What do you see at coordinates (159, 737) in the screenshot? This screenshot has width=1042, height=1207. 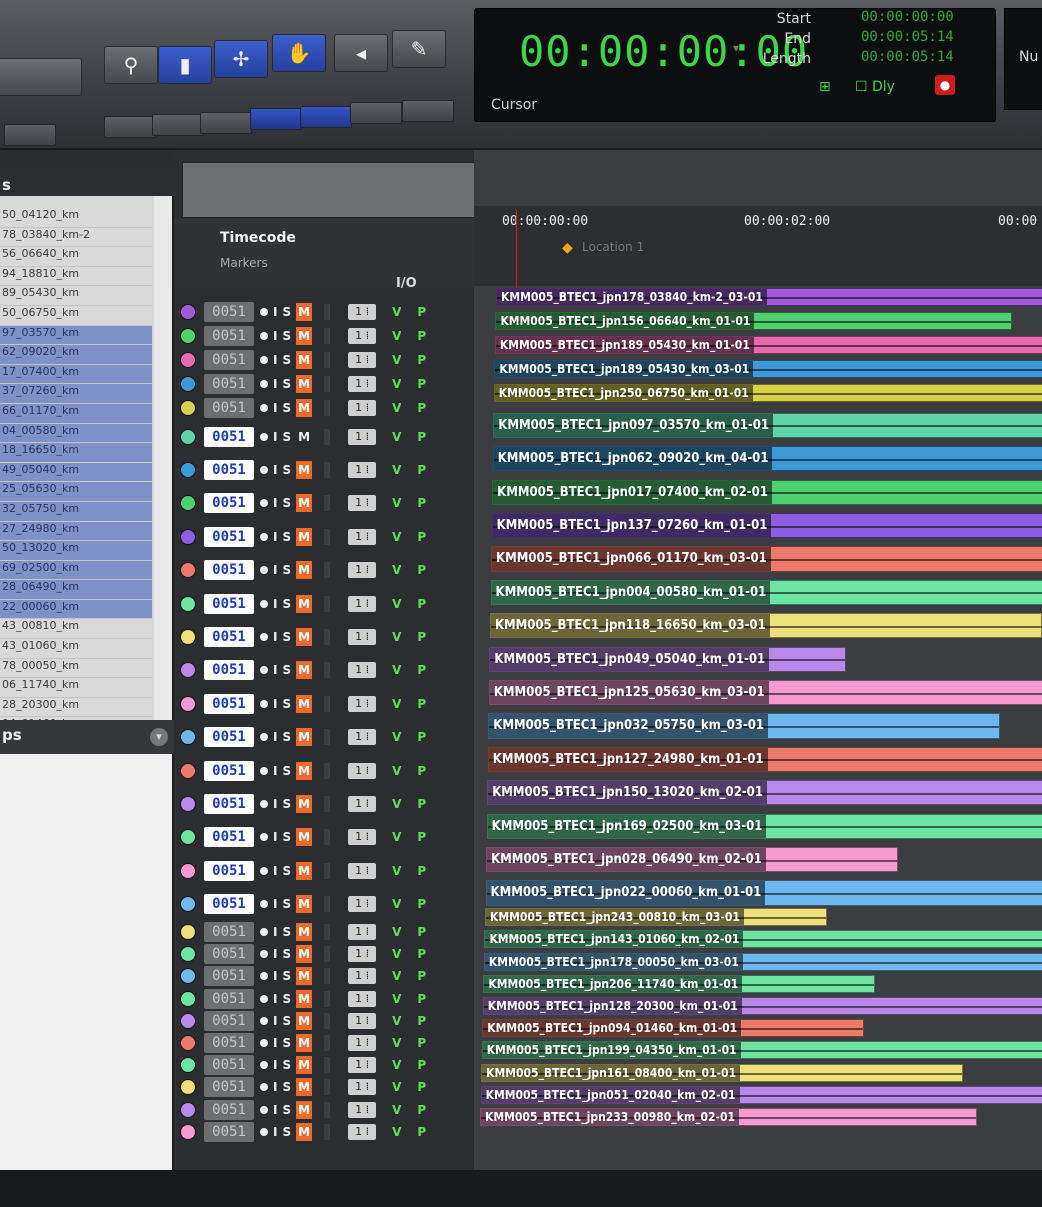 I see `groups-menu-icon: ▾` at bounding box center [159, 737].